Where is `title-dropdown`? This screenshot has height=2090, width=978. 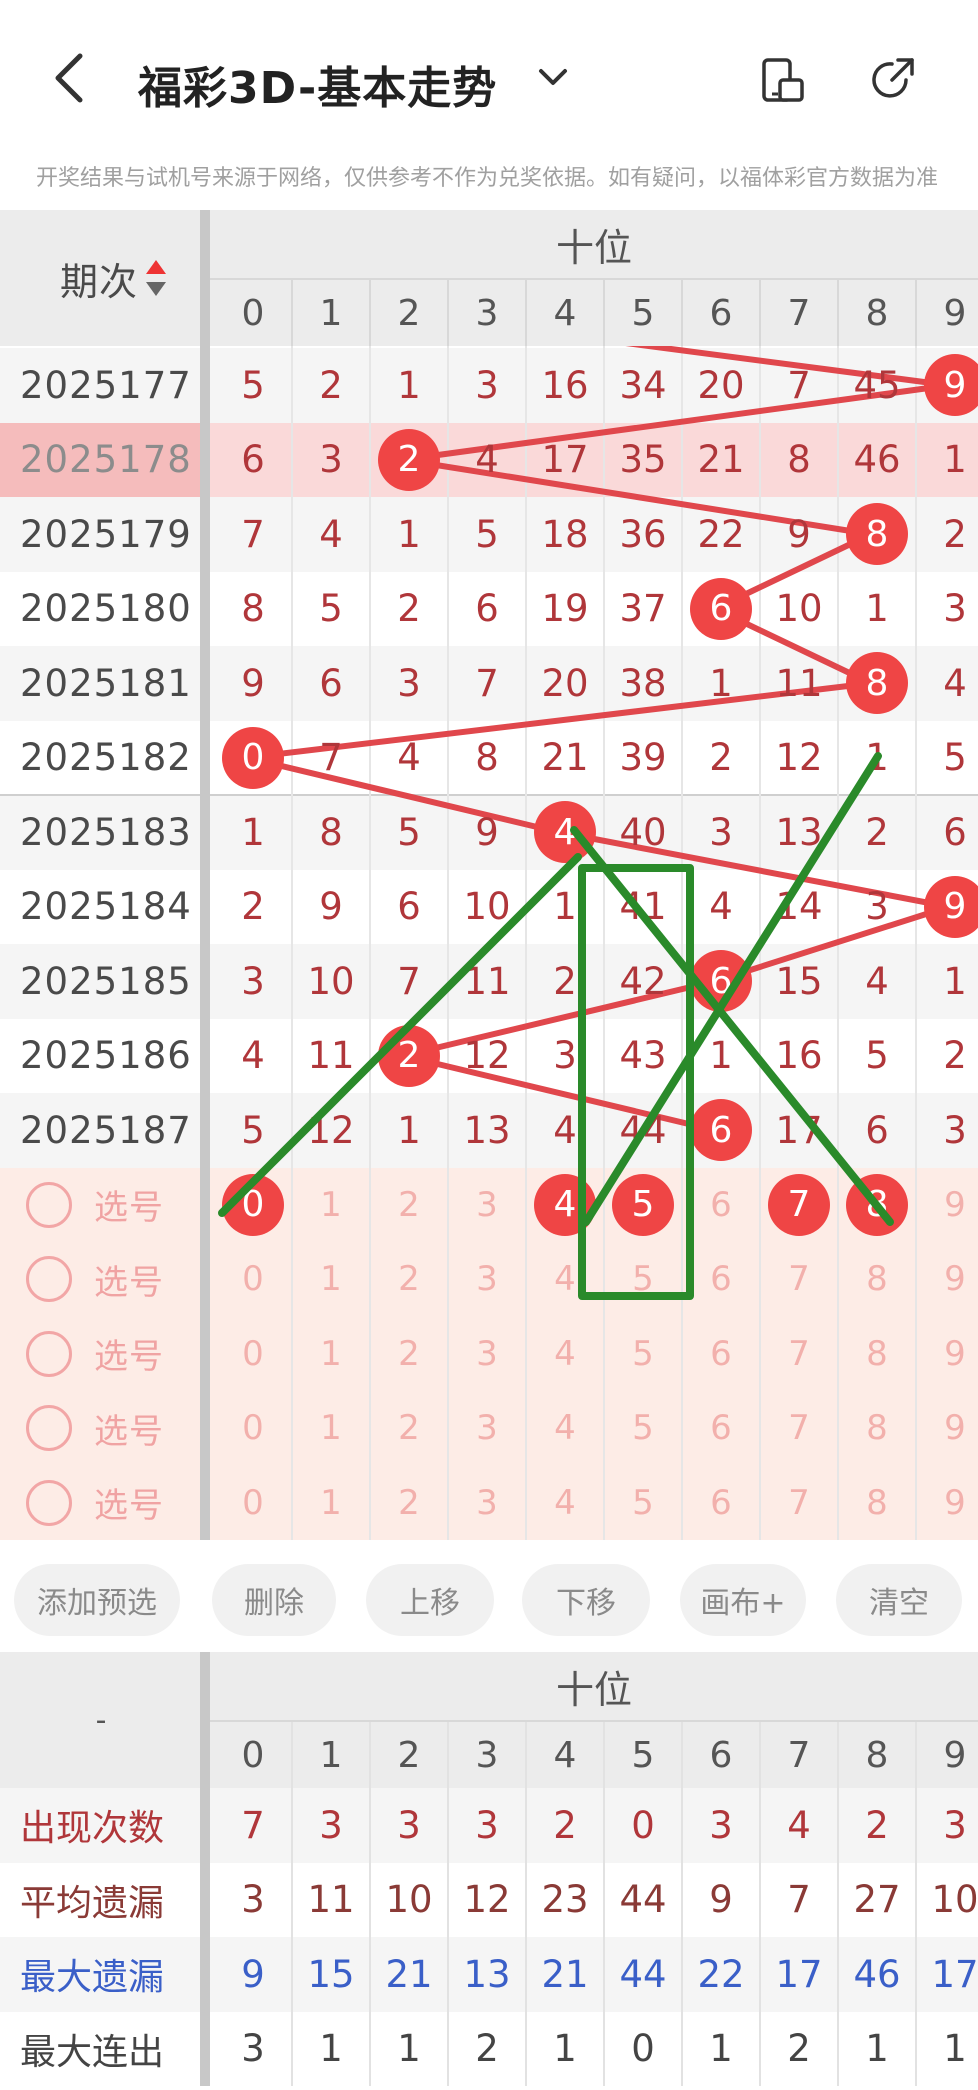
title-dropdown is located at coordinates (553, 77).